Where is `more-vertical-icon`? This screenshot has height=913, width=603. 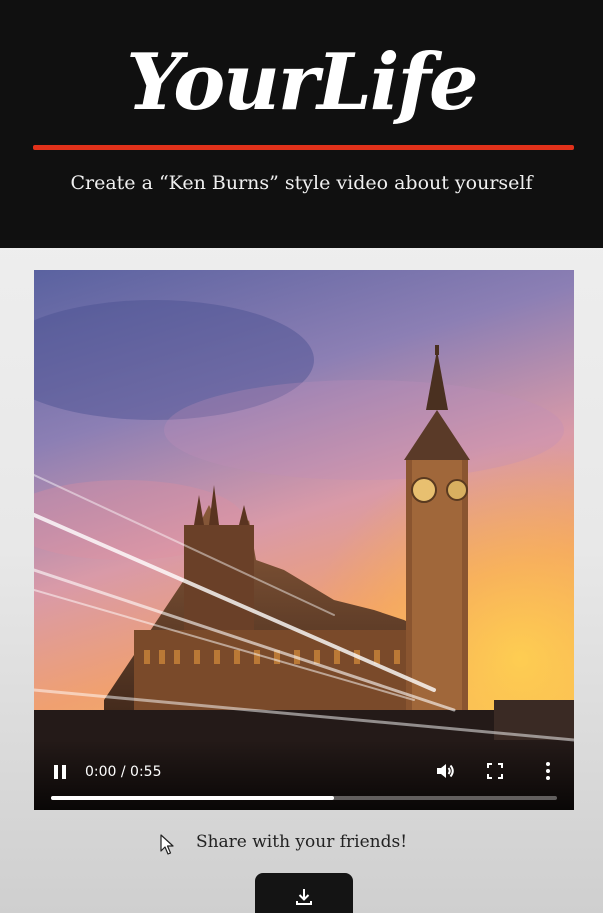 more-vertical-icon is located at coordinates (548, 771).